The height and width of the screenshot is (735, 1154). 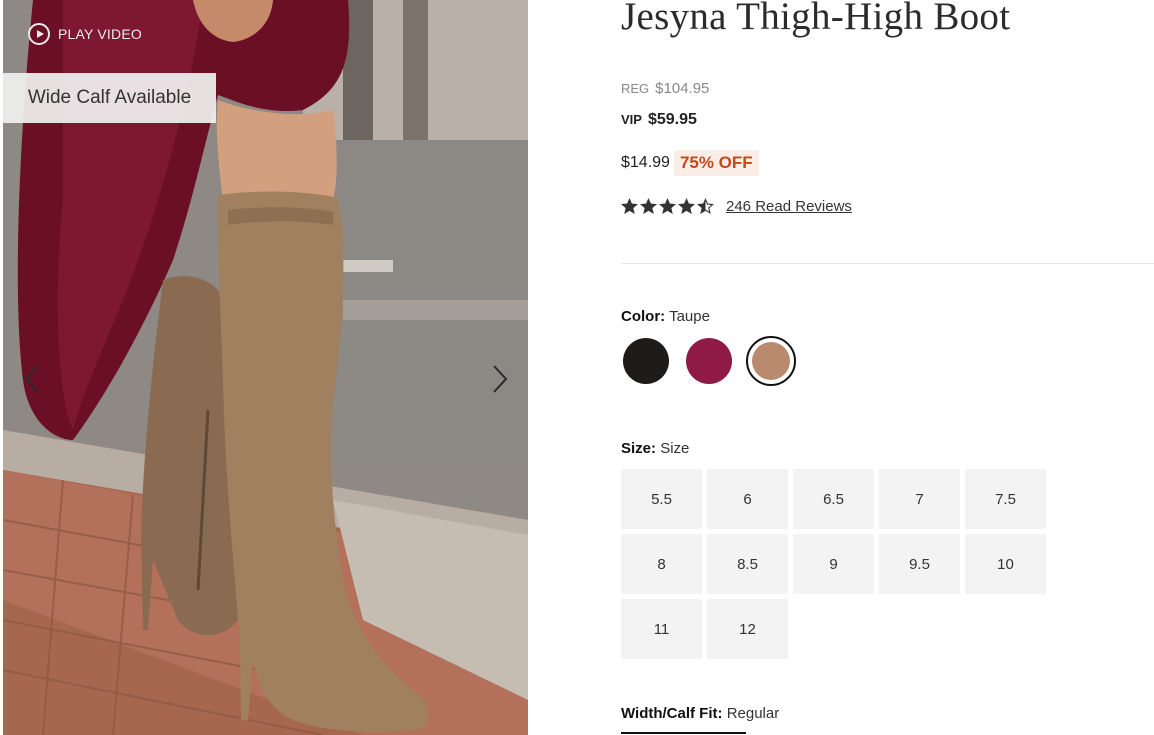 I want to click on vip-price-label: VIP, so click(x=631, y=119).